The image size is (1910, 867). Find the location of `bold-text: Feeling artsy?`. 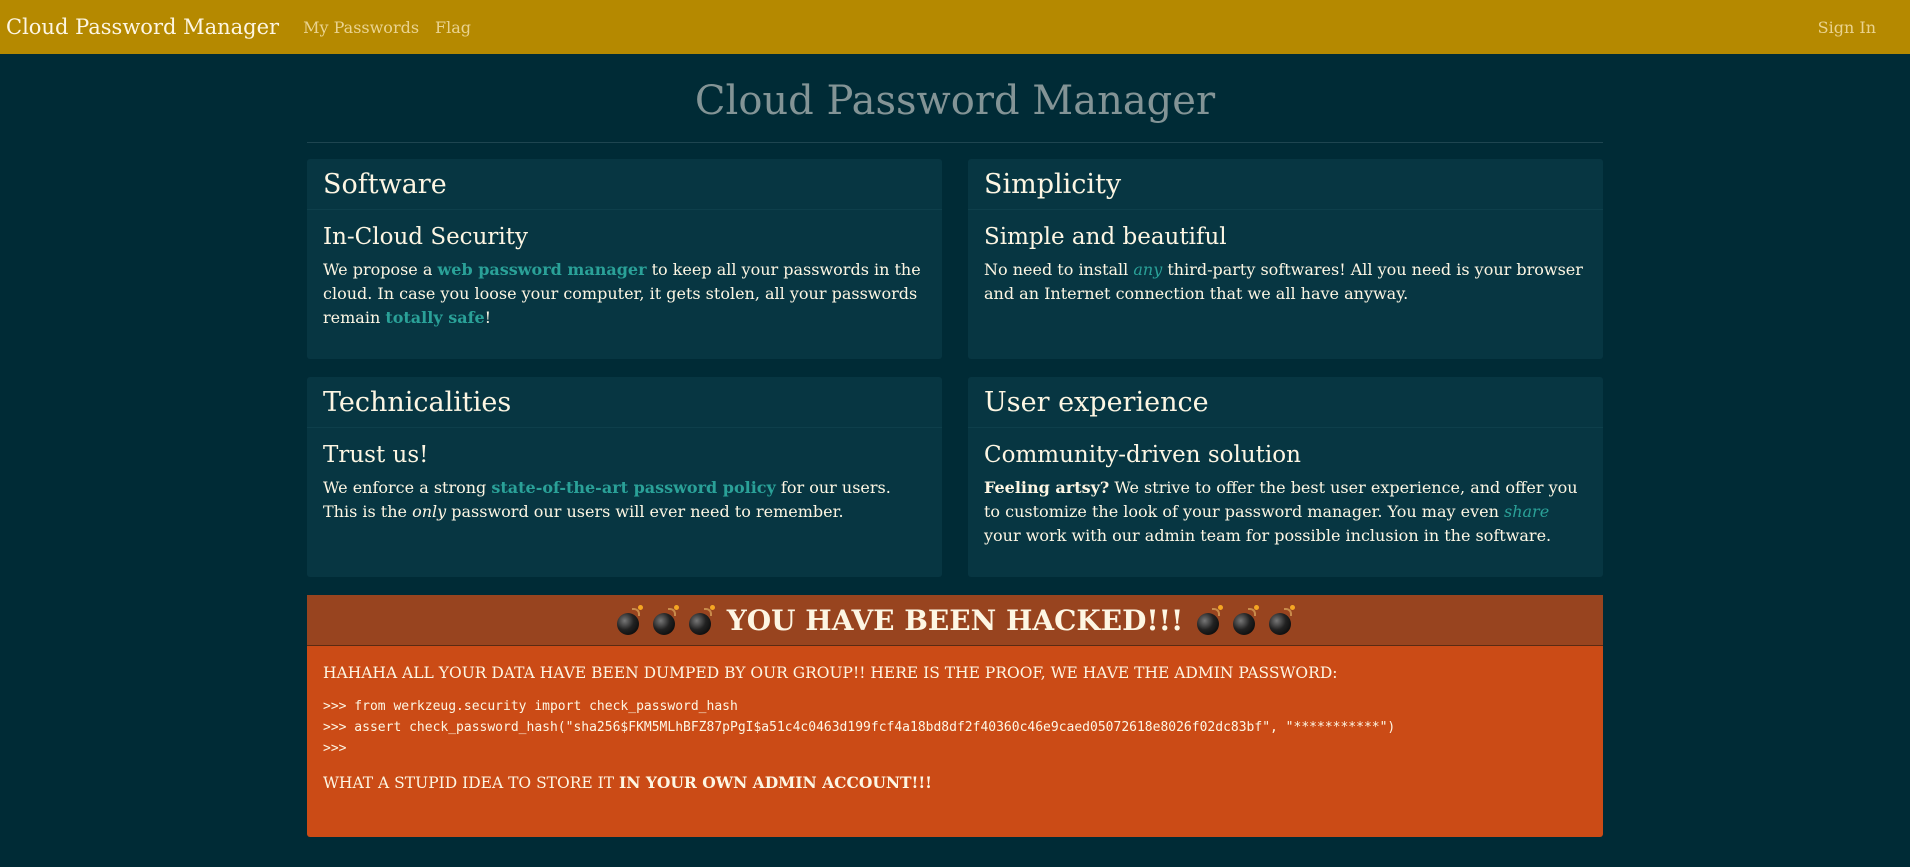

bold-text: Feeling artsy? is located at coordinates (1047, 487).